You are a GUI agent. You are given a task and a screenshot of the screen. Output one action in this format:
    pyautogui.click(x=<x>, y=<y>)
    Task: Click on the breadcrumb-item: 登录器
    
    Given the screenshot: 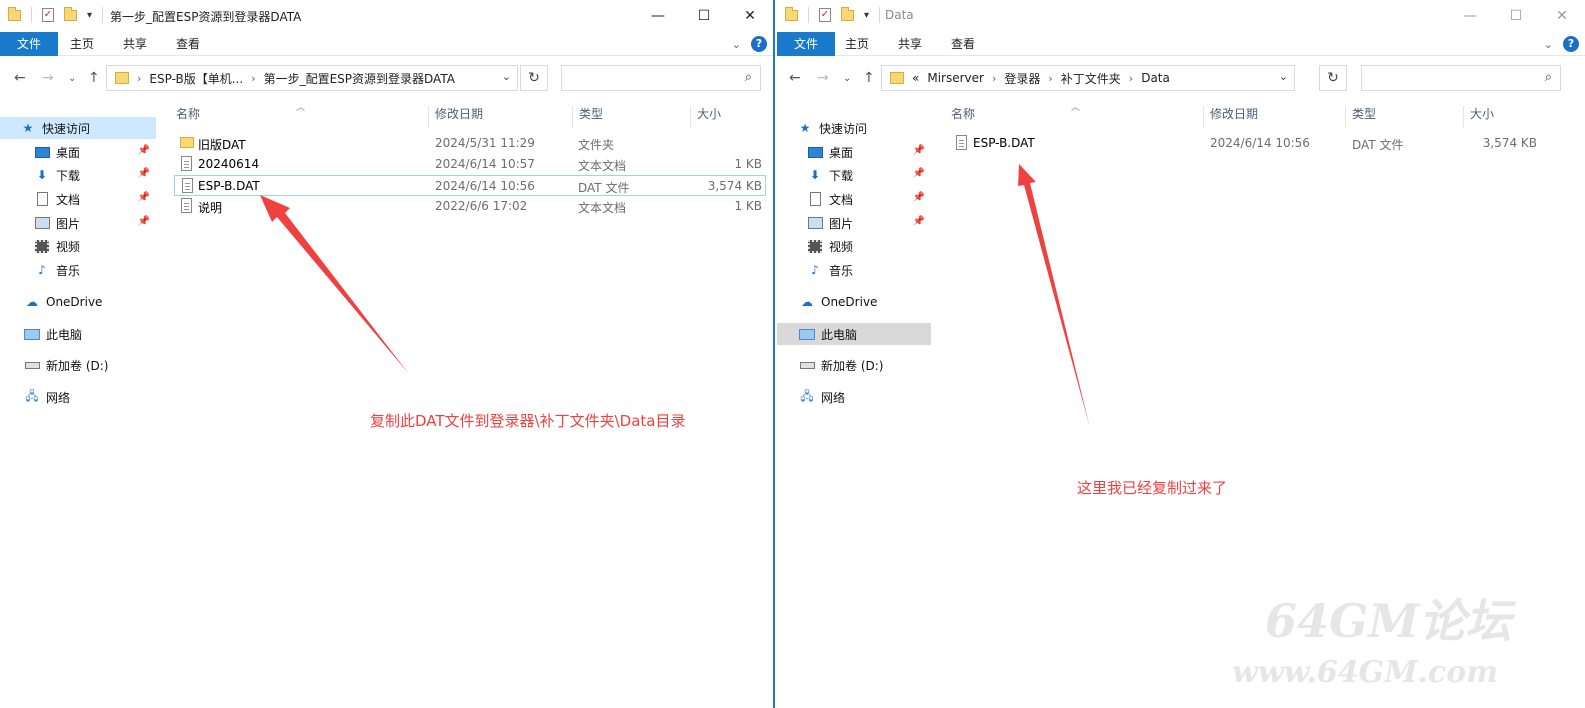 What is the action you would take?
    pyautogui.click(x=1022, y=78)
    